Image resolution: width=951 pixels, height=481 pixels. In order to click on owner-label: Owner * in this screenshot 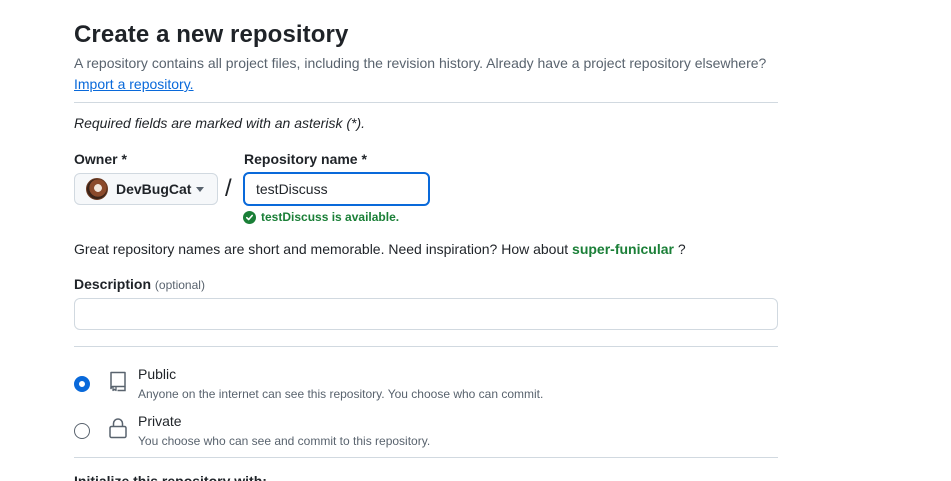, I will do `click(100, 159)`.